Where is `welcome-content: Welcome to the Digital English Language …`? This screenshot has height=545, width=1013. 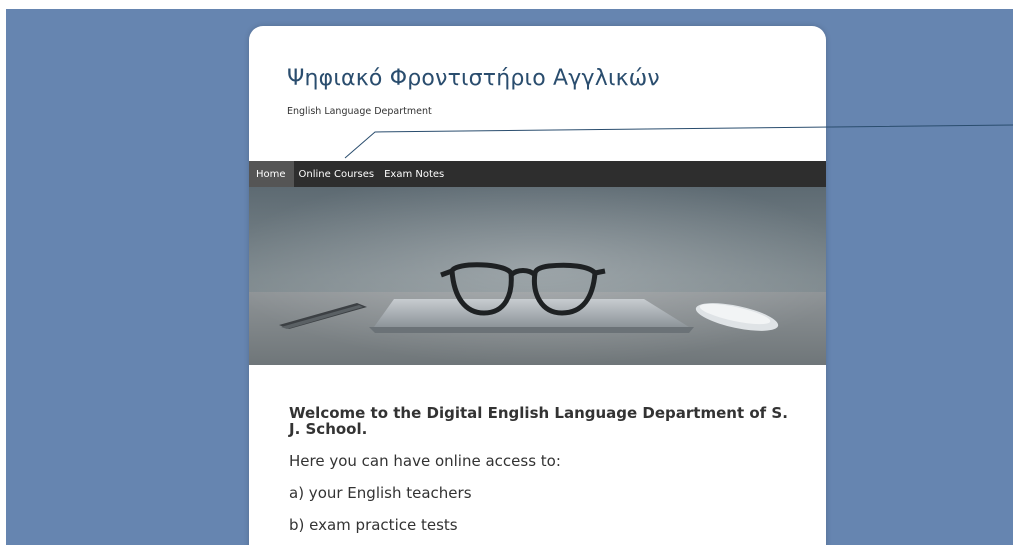
welcome-content: Welcome to the Digital English Language … is located at coordinates (544, 475).